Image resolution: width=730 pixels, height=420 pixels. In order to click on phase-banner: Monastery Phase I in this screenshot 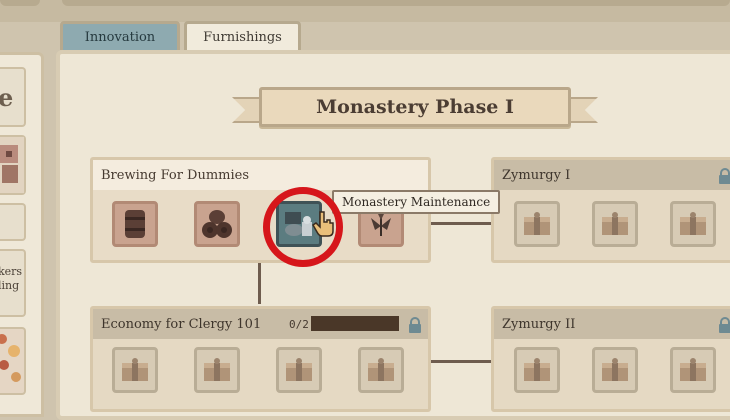, I will do `click(415, 109)`.